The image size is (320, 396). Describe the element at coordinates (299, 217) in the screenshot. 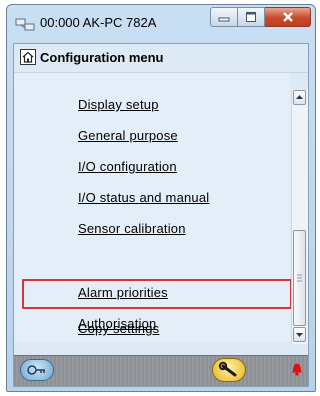

I see `vertical-scrollbar` at that location.